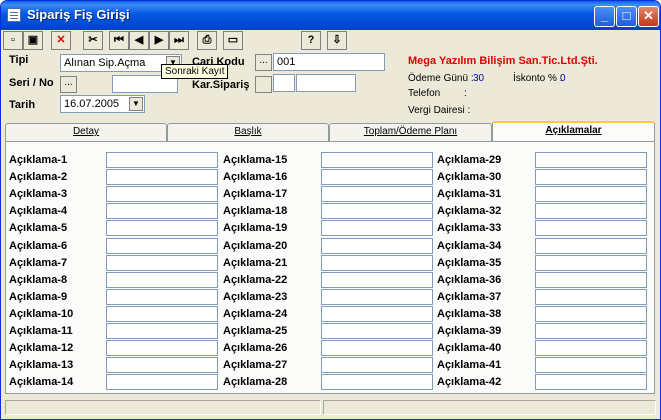 Image resolution: width=661 pixels, height=420 pixels. What do you see at coordinates (86, 132) in the screenshot?
I see `tab-detay: Detay` at bounding box center [86, 132].